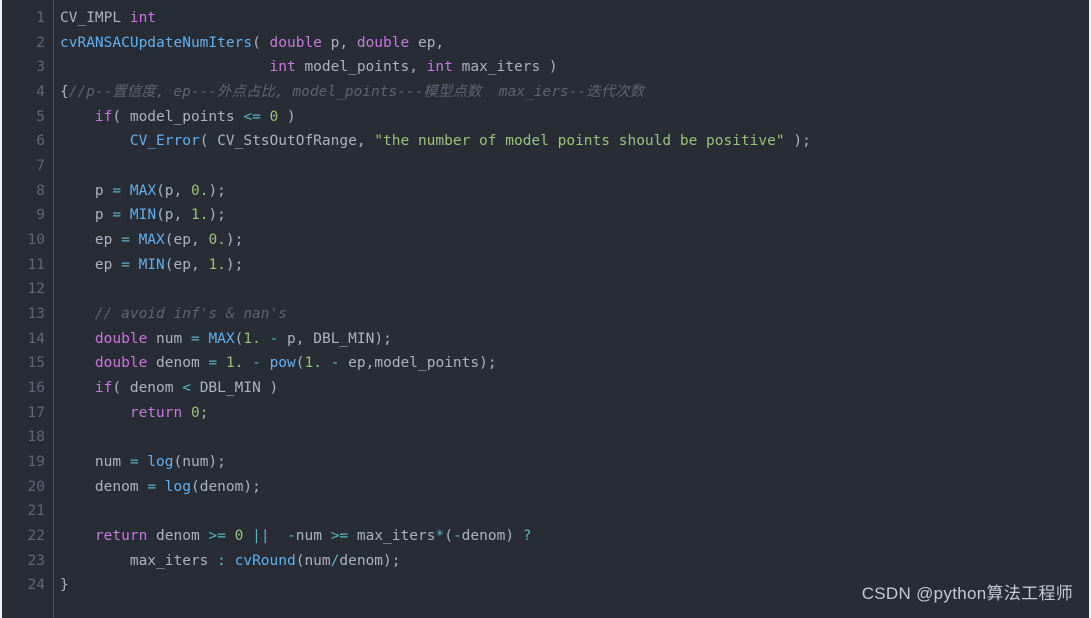 This screenshot has height=618, width=1091. I want to click on code-token: ep, so click(91, 240).